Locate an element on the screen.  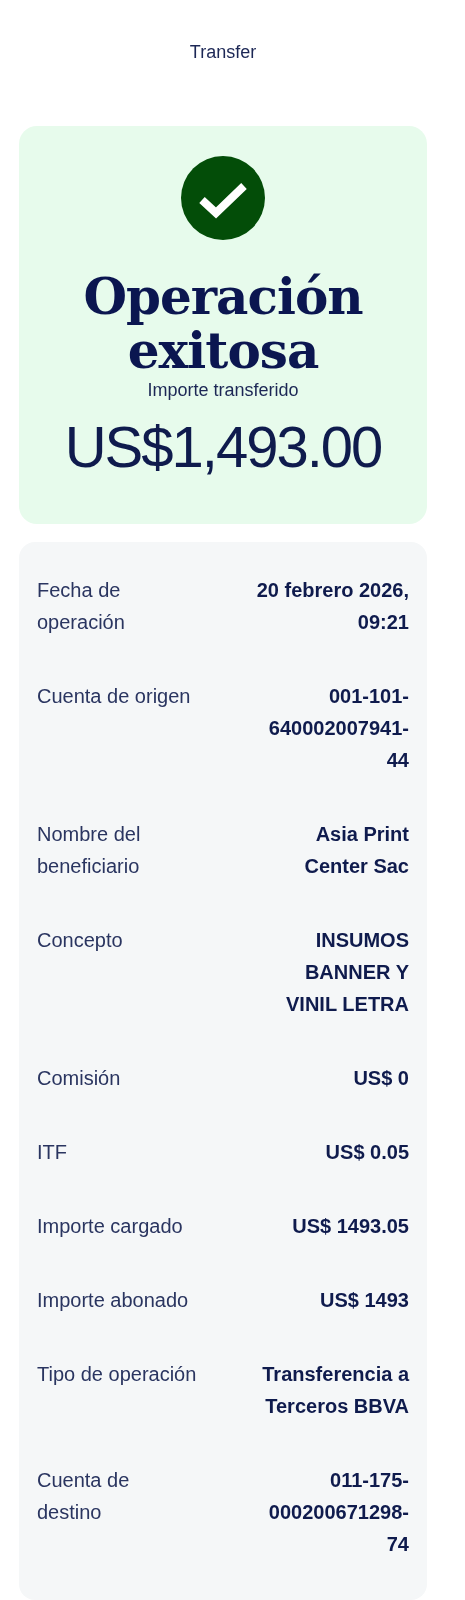
detail-label: Comisión is located at coordinates (79, 1078).